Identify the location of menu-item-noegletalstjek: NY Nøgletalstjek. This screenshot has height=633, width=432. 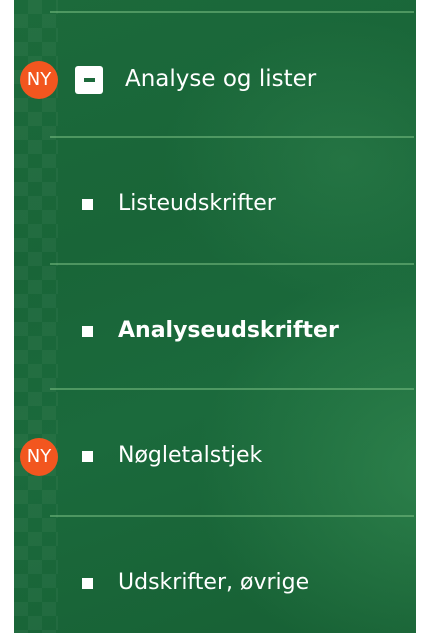
(215, 457).